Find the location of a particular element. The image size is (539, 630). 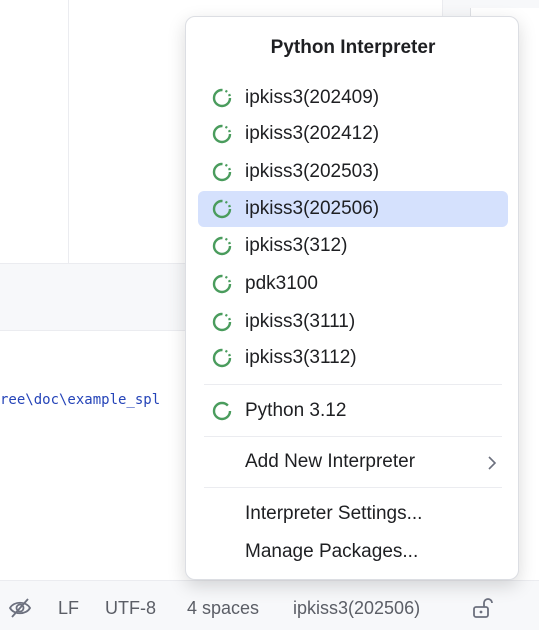

interpreter-label: pdk3100 is located at coordinates (281, 283).